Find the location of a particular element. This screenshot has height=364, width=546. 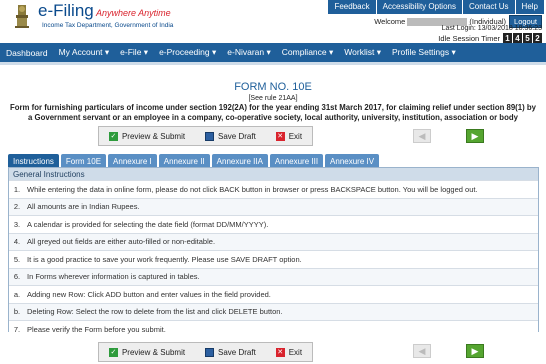

item-number: 3. is located at coordinates (17, 224).